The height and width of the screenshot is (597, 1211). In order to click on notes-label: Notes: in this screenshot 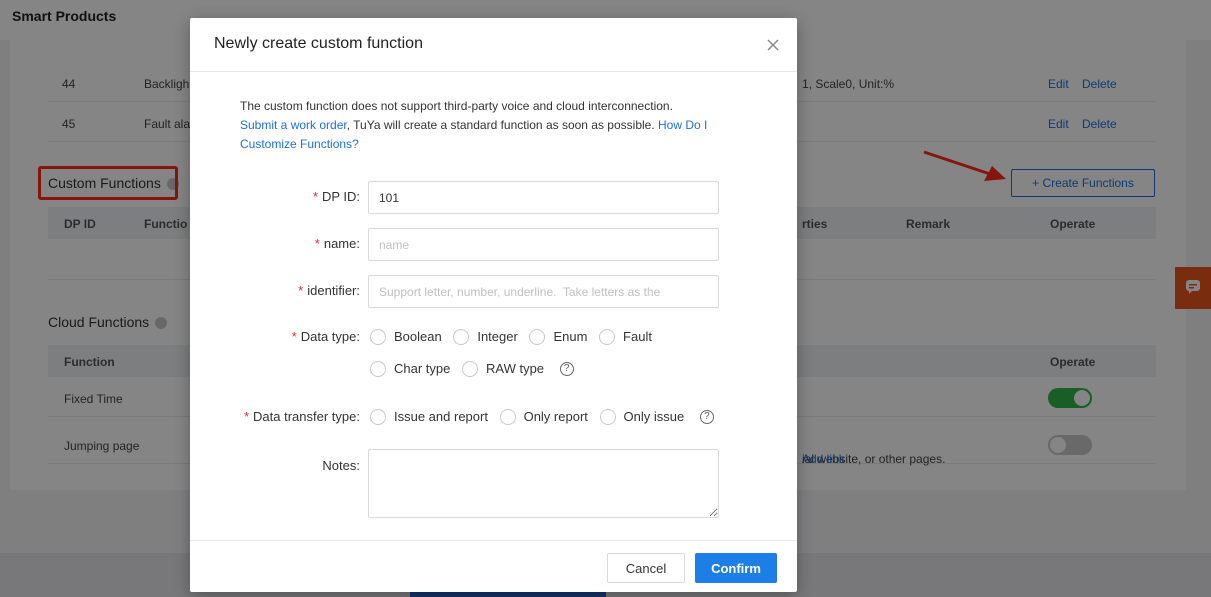, I will do `click(341, 465)`.